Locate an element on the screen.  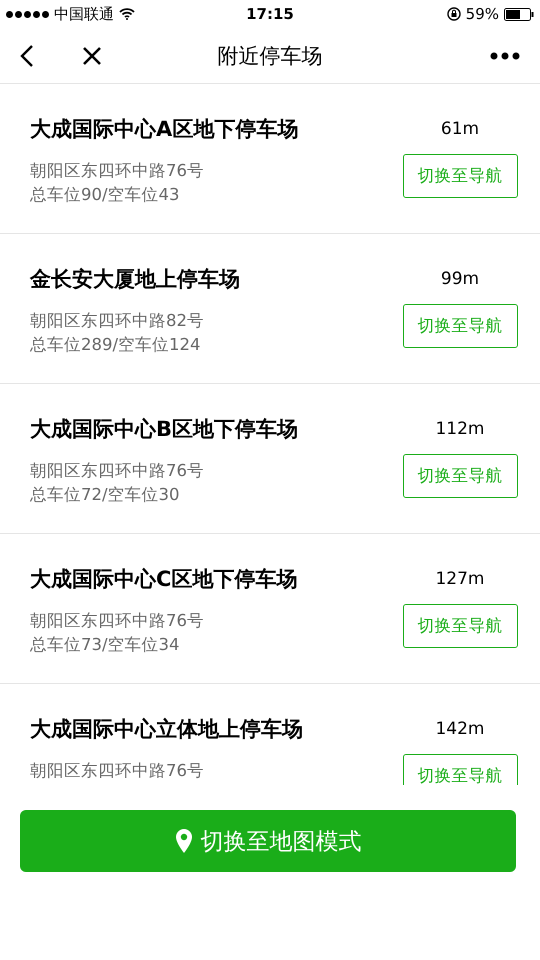
parking-distance: 127m is located at coordinates (459, 579).